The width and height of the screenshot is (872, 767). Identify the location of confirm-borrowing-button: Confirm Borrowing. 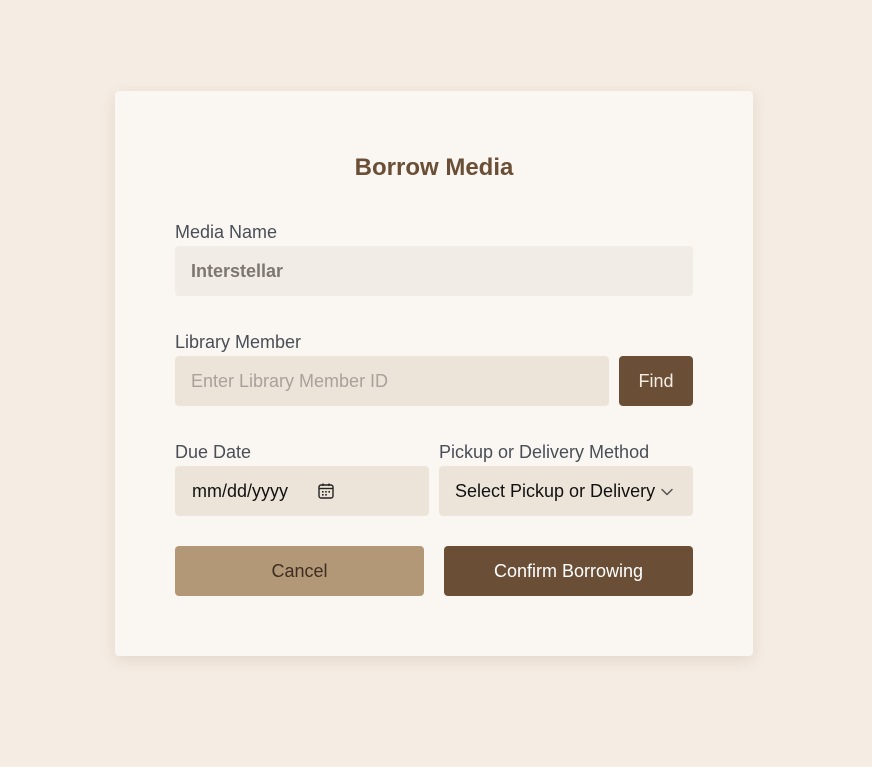
(568, 571).